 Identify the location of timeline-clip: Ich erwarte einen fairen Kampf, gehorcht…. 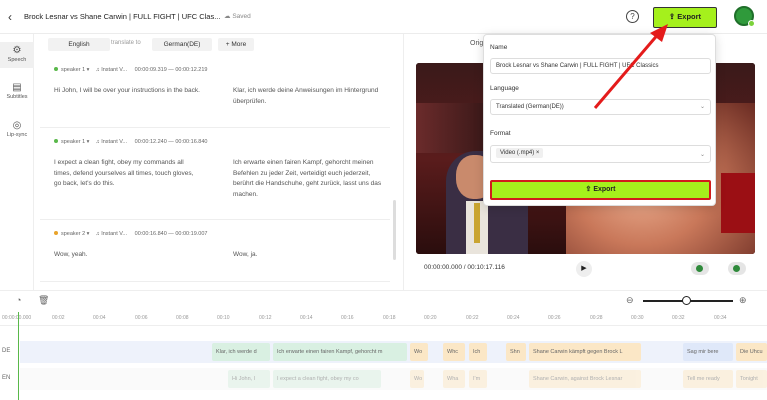
(340, 352).